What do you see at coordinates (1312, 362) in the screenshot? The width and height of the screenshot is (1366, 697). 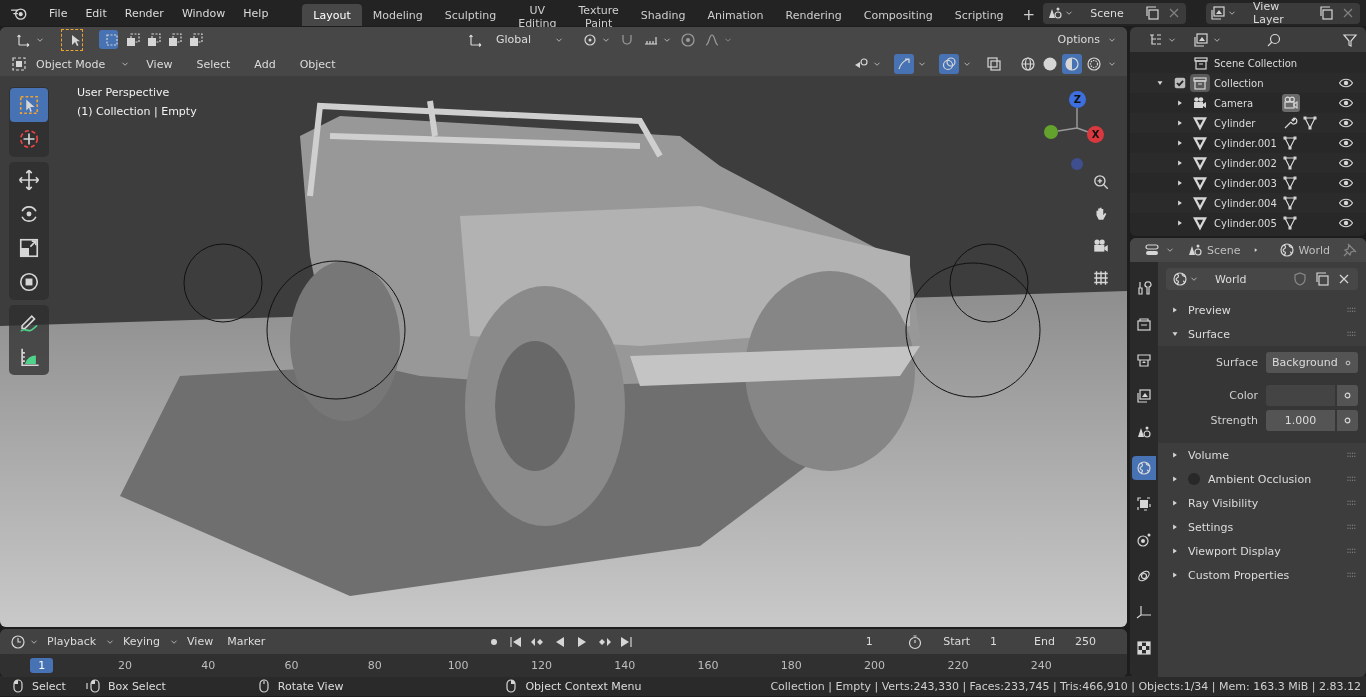 I see `shader-dropdown: Background` at bounding box center [1312, 362].